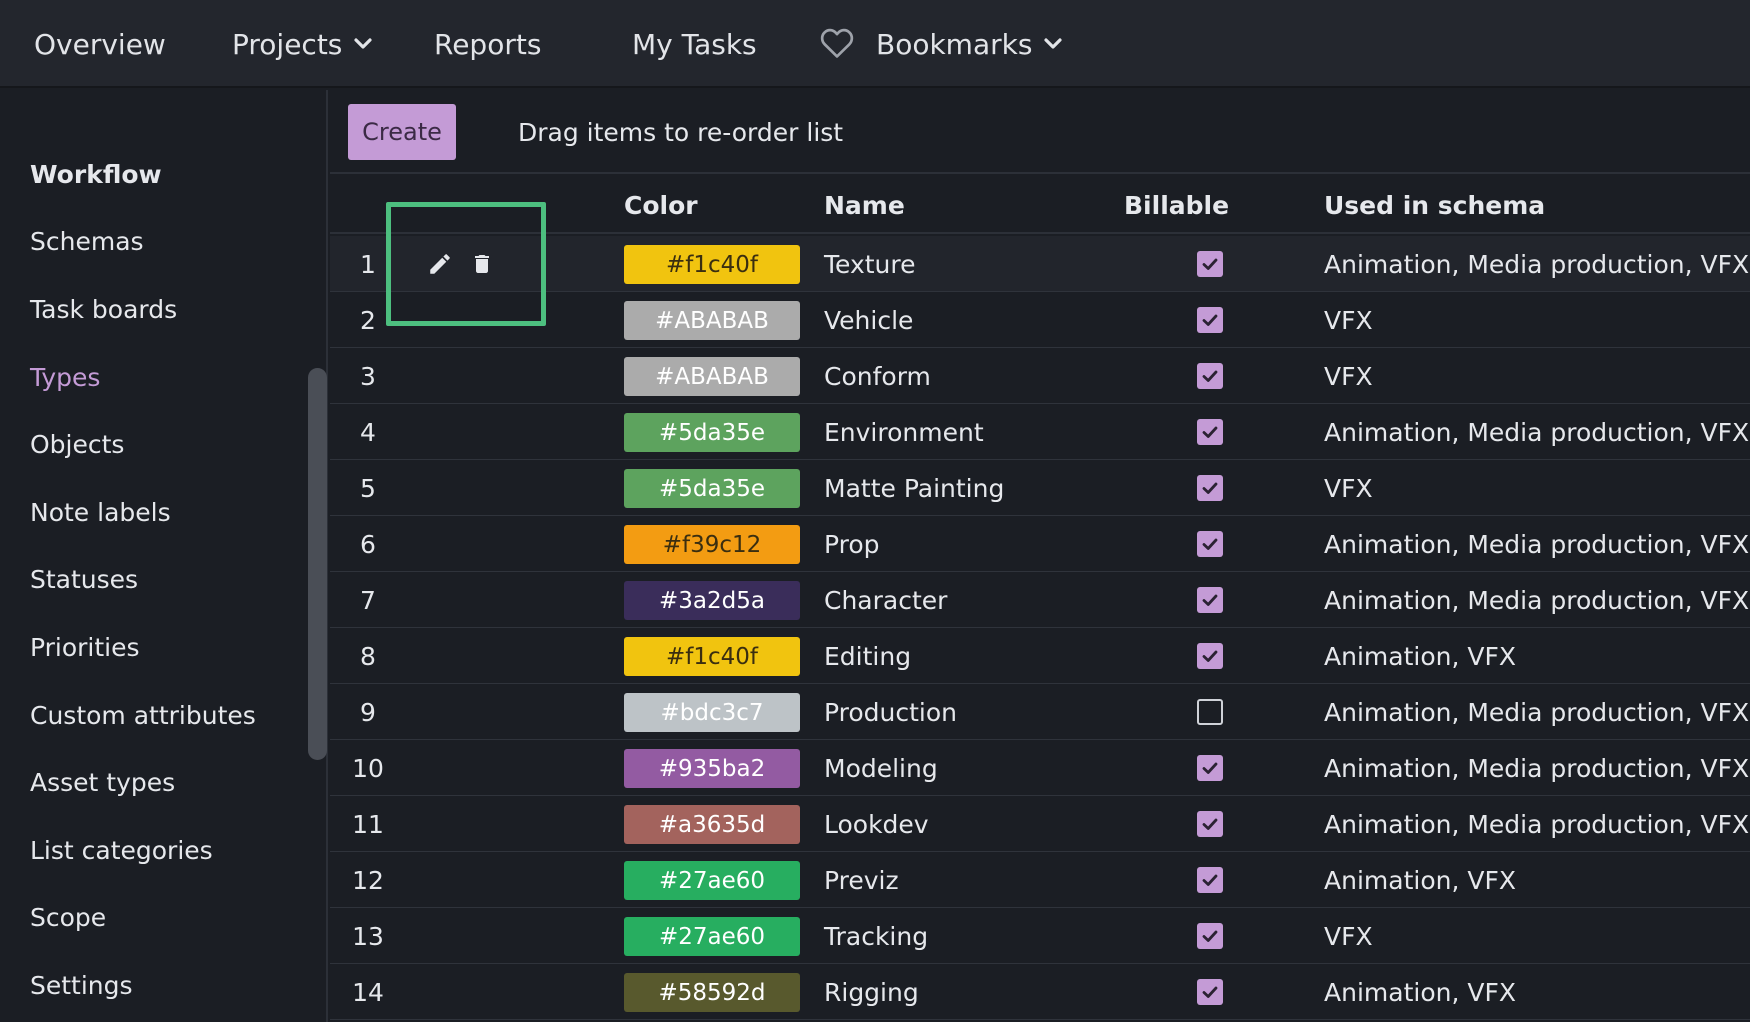  I want to click on table-row: 14 #58592d Rigging Animation, VFX, so click(1040, 992).